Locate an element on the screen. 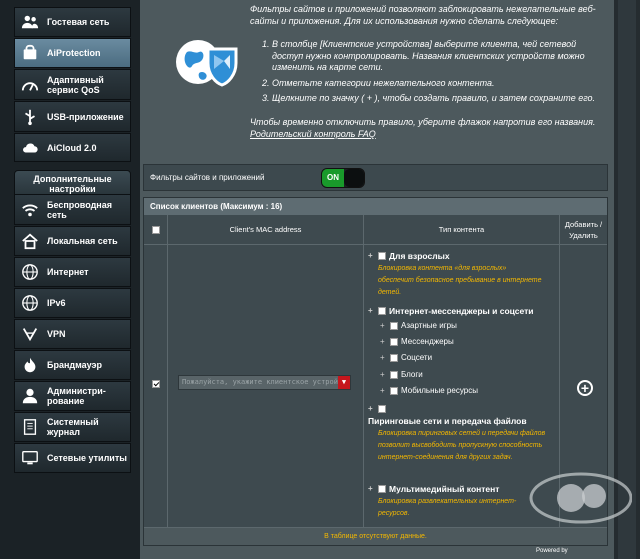  subcategory-item: + Азартные игры is located at coordinates (418, 326).